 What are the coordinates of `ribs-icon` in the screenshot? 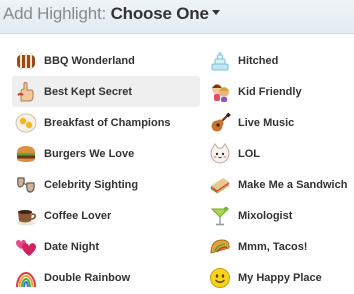 It's located at (26, 61).